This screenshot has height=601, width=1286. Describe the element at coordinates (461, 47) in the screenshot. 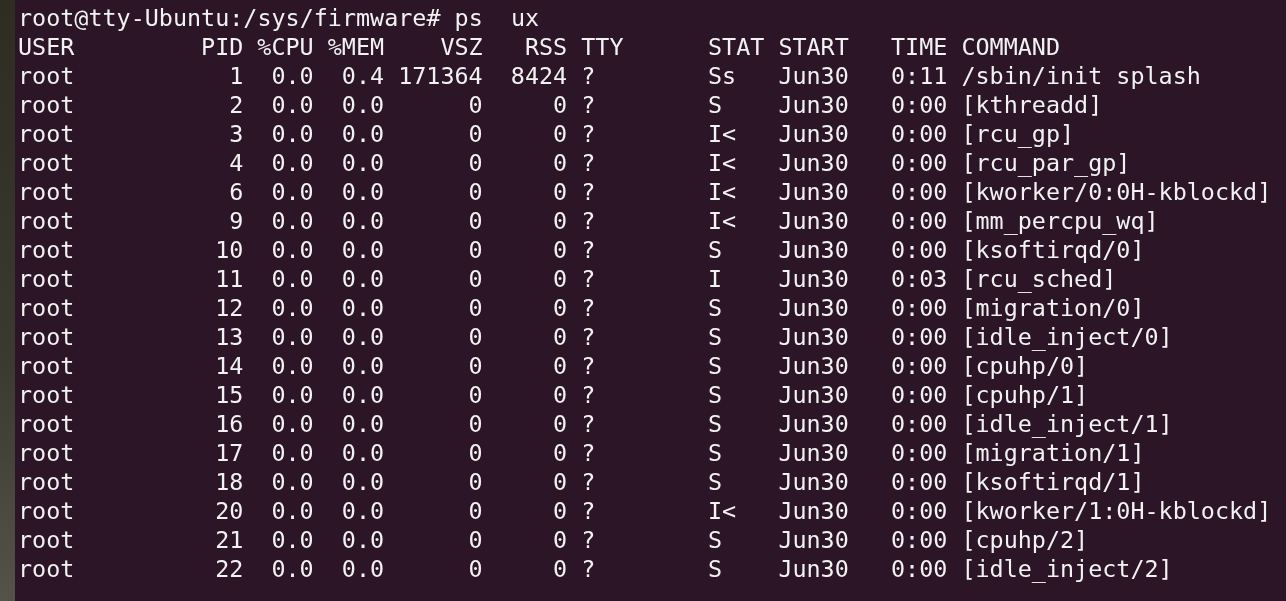

I see `column-header: VSZ` at that location.